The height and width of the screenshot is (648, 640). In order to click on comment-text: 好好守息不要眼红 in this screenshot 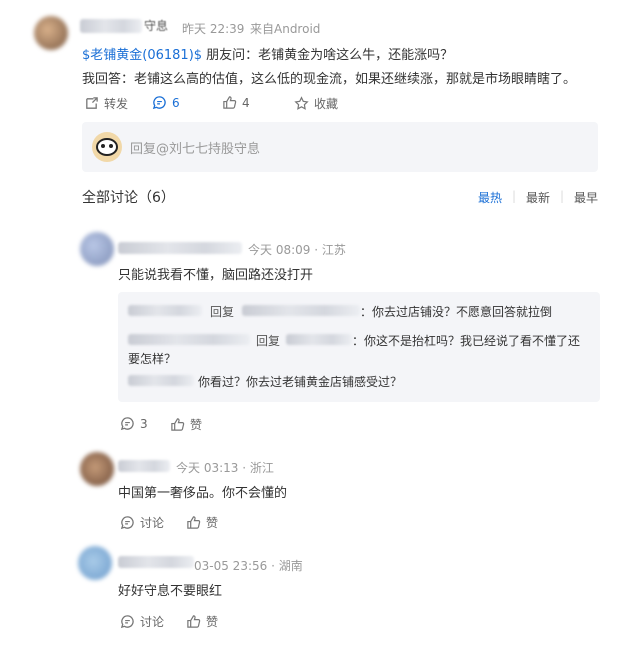, I will do `click(170, 591)`.